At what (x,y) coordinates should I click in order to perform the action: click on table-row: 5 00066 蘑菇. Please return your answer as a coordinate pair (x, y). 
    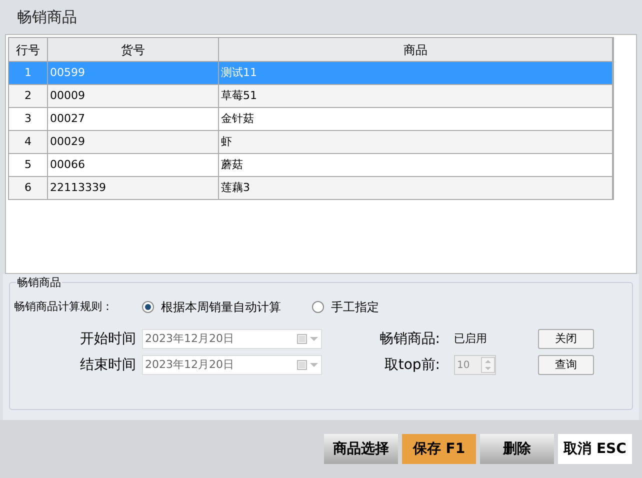
    Looking at the image, I should click on (311, 165).